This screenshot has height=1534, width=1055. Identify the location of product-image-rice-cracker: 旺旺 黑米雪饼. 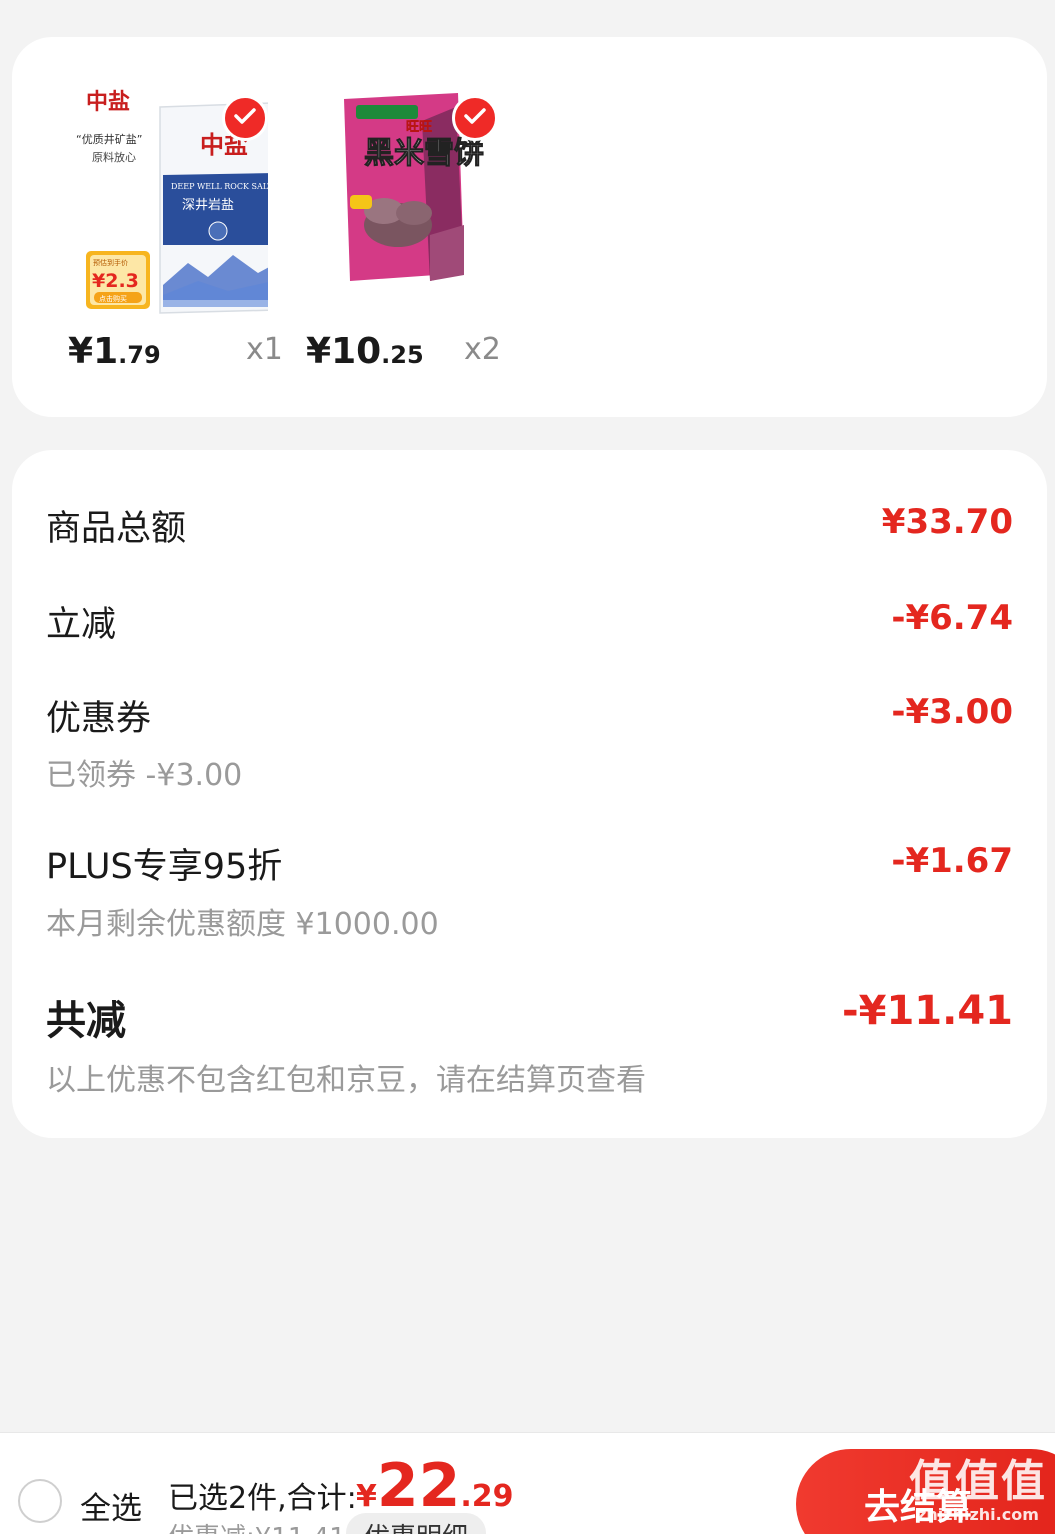
(430, 200).